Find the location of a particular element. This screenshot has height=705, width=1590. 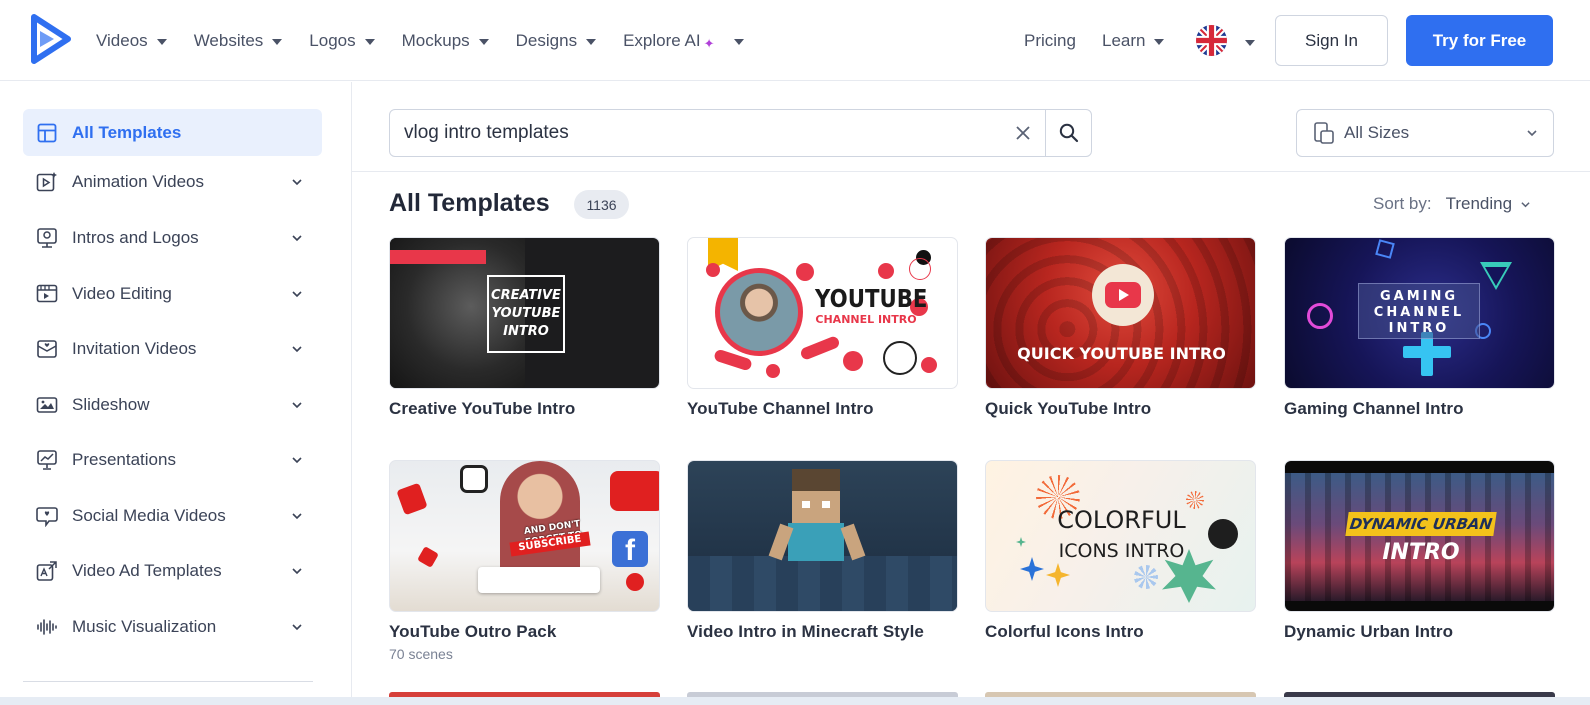

template-thumbnail is located at coordinates (822, 536).